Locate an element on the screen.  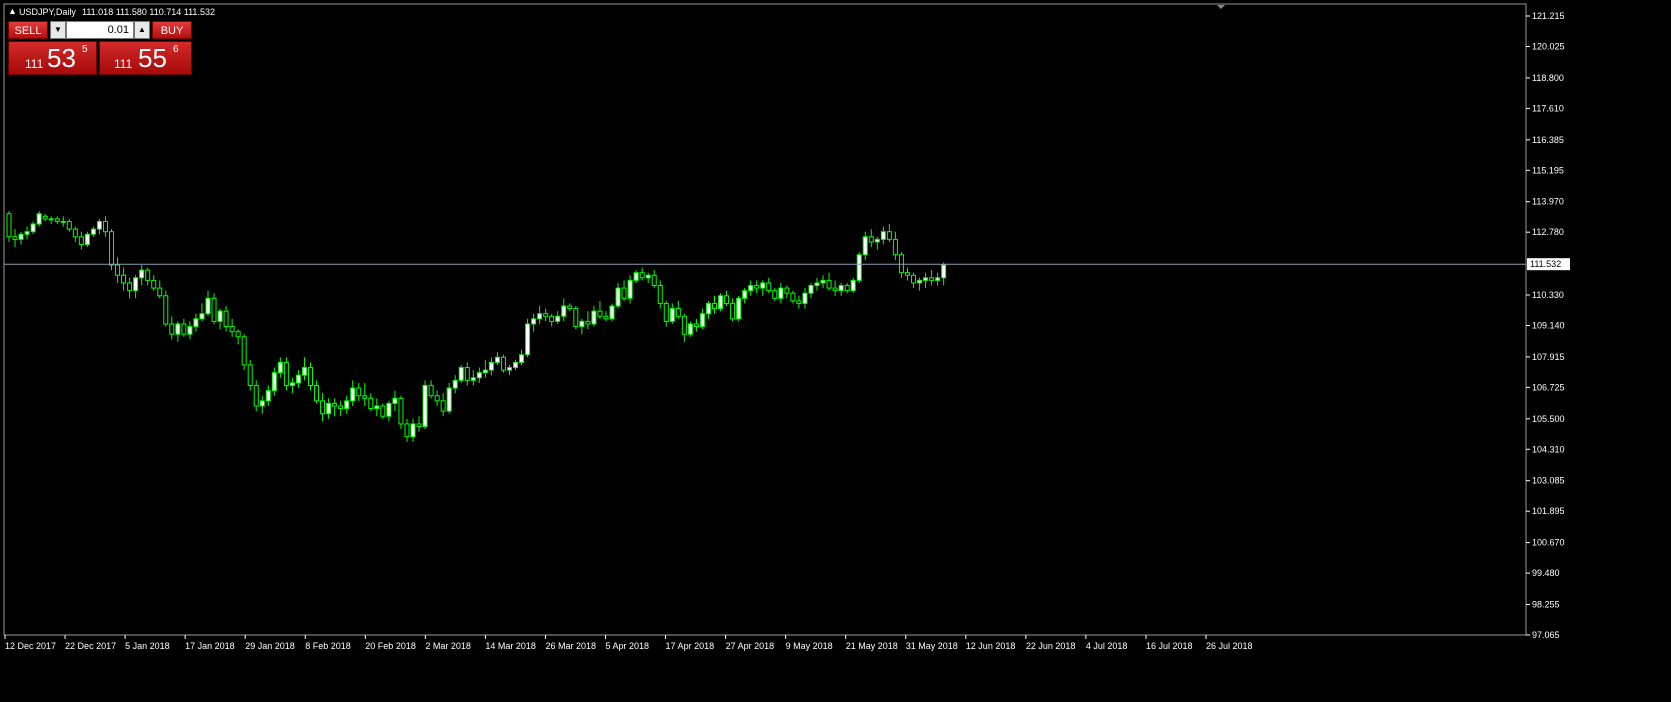
lot-increase-button: ▲ is located at coordinates (142, 30).